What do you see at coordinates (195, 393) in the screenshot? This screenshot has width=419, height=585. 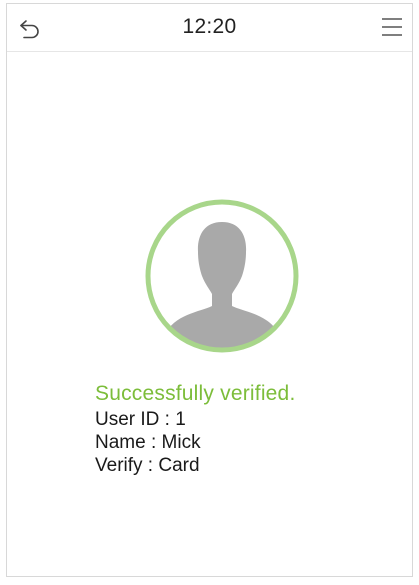 I see `success-message: Successfully verified.` at bounding box center [195, 393].